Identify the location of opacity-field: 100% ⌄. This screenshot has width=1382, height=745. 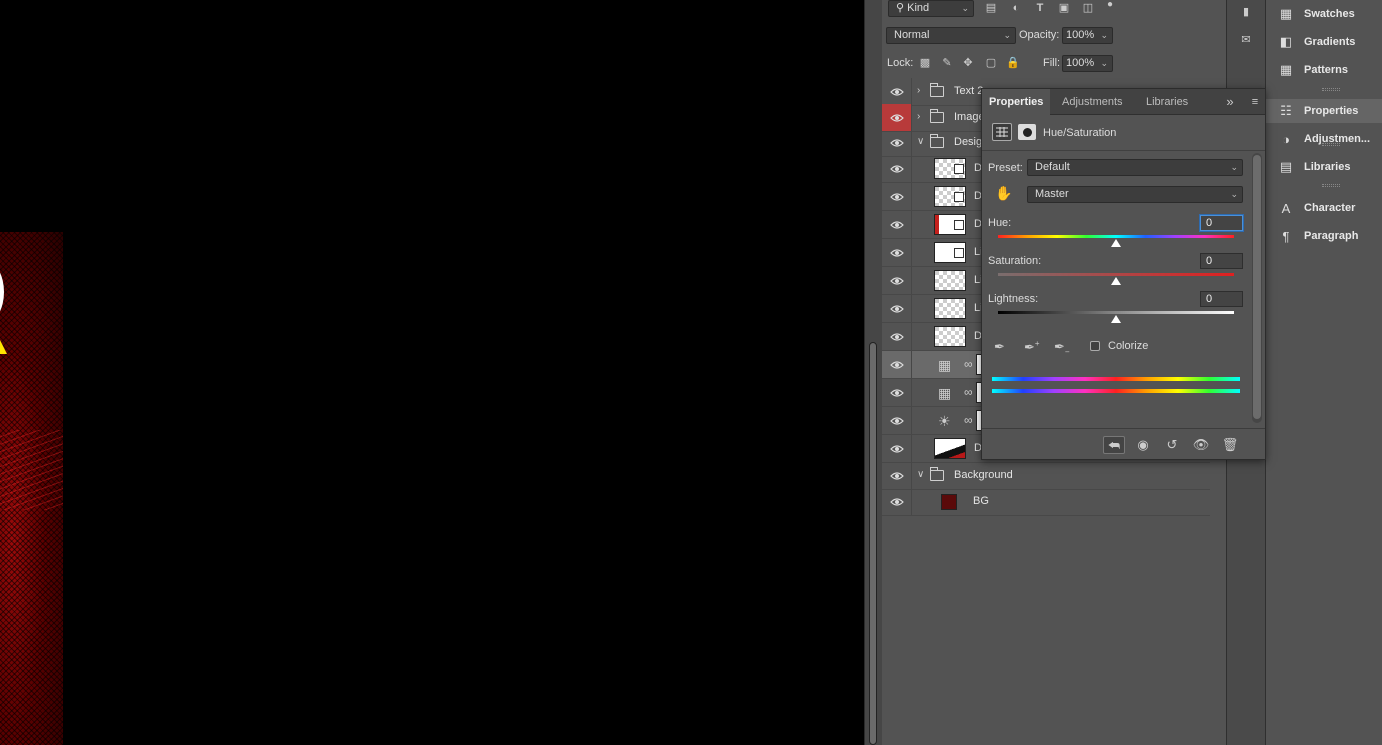
(1087, 35).